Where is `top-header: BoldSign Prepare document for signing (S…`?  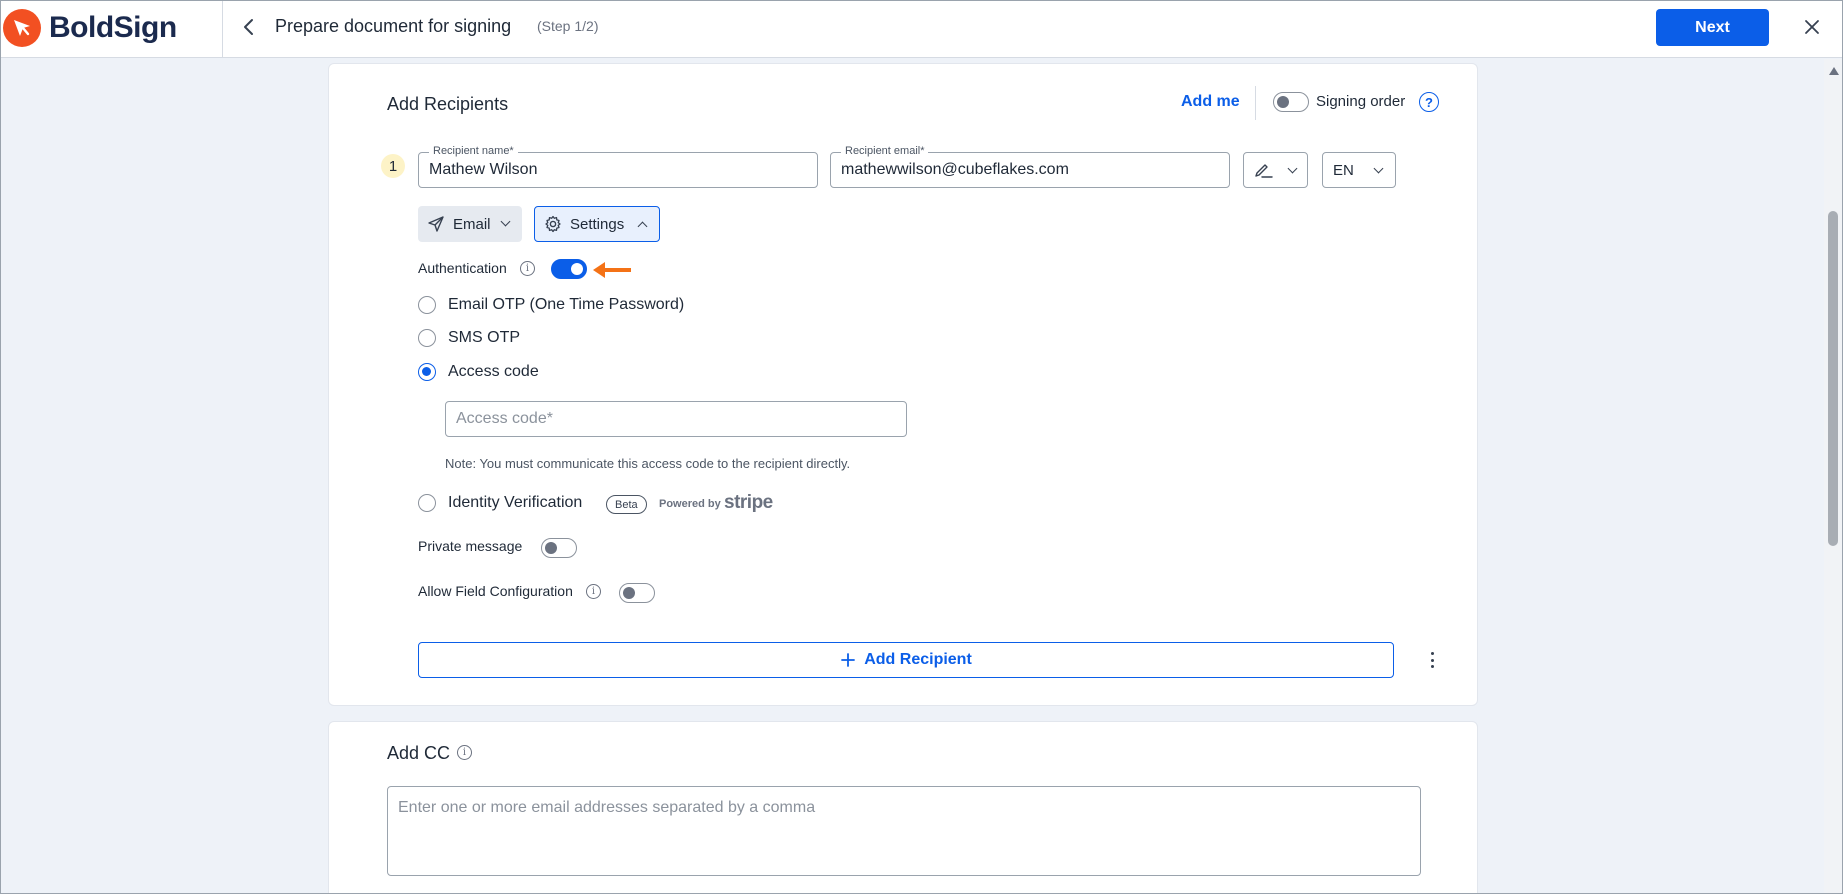 top-header: BoldSign Prepare document for signing (S… is located at coordinates (921, 29).